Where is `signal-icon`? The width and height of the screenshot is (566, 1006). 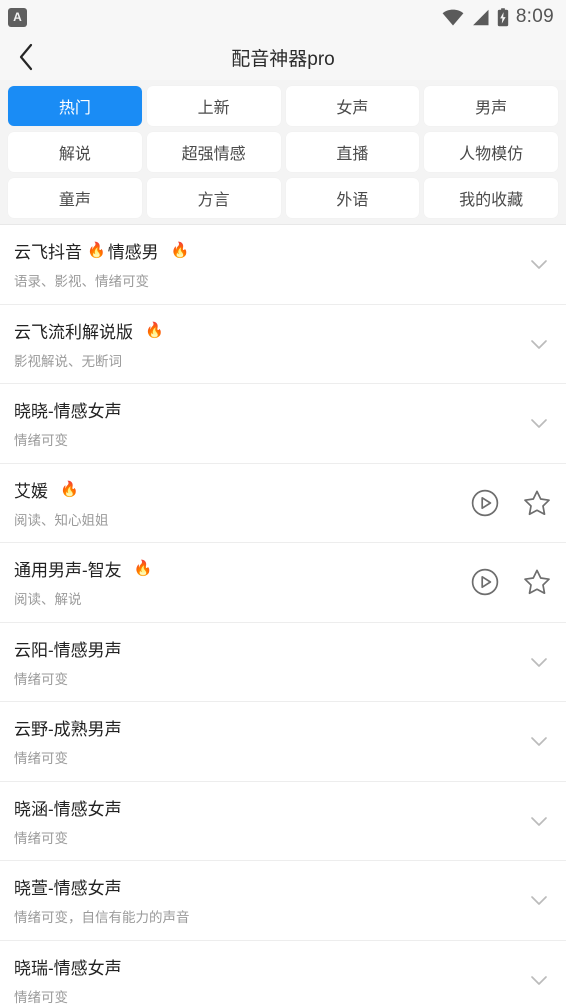 signal-icon is located at coordinates (480, 17).